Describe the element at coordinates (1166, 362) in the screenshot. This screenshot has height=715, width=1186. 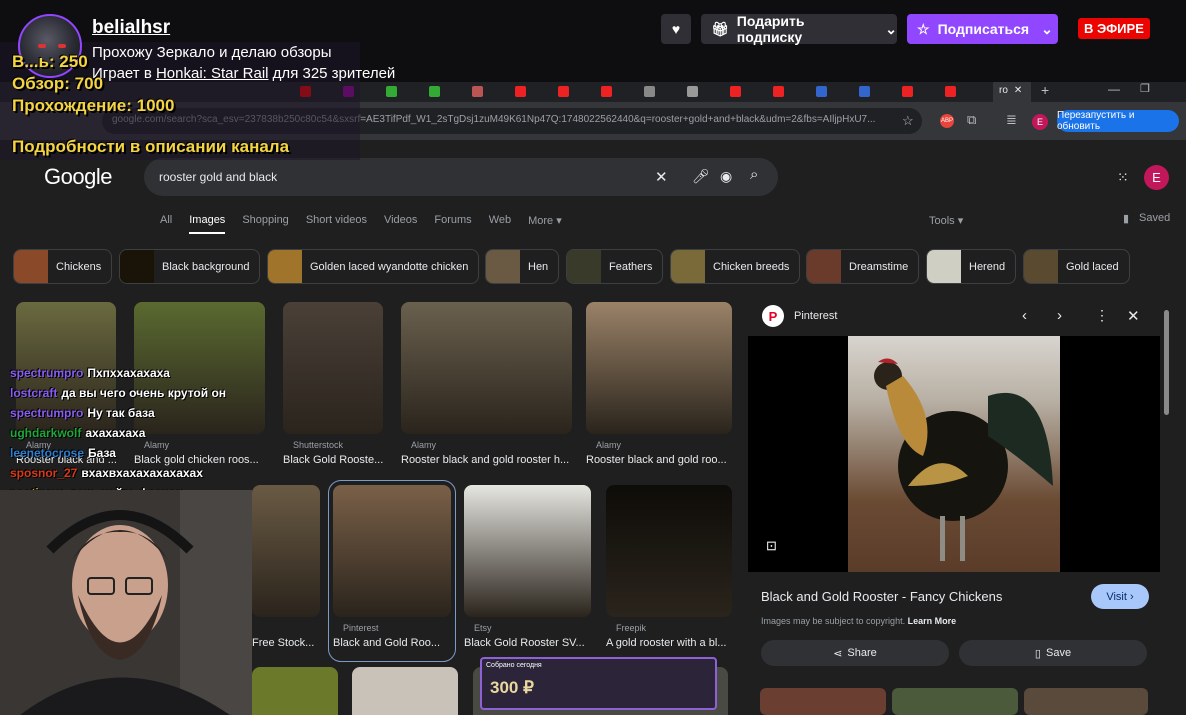
I see `scrollbar-thumb` at that location.